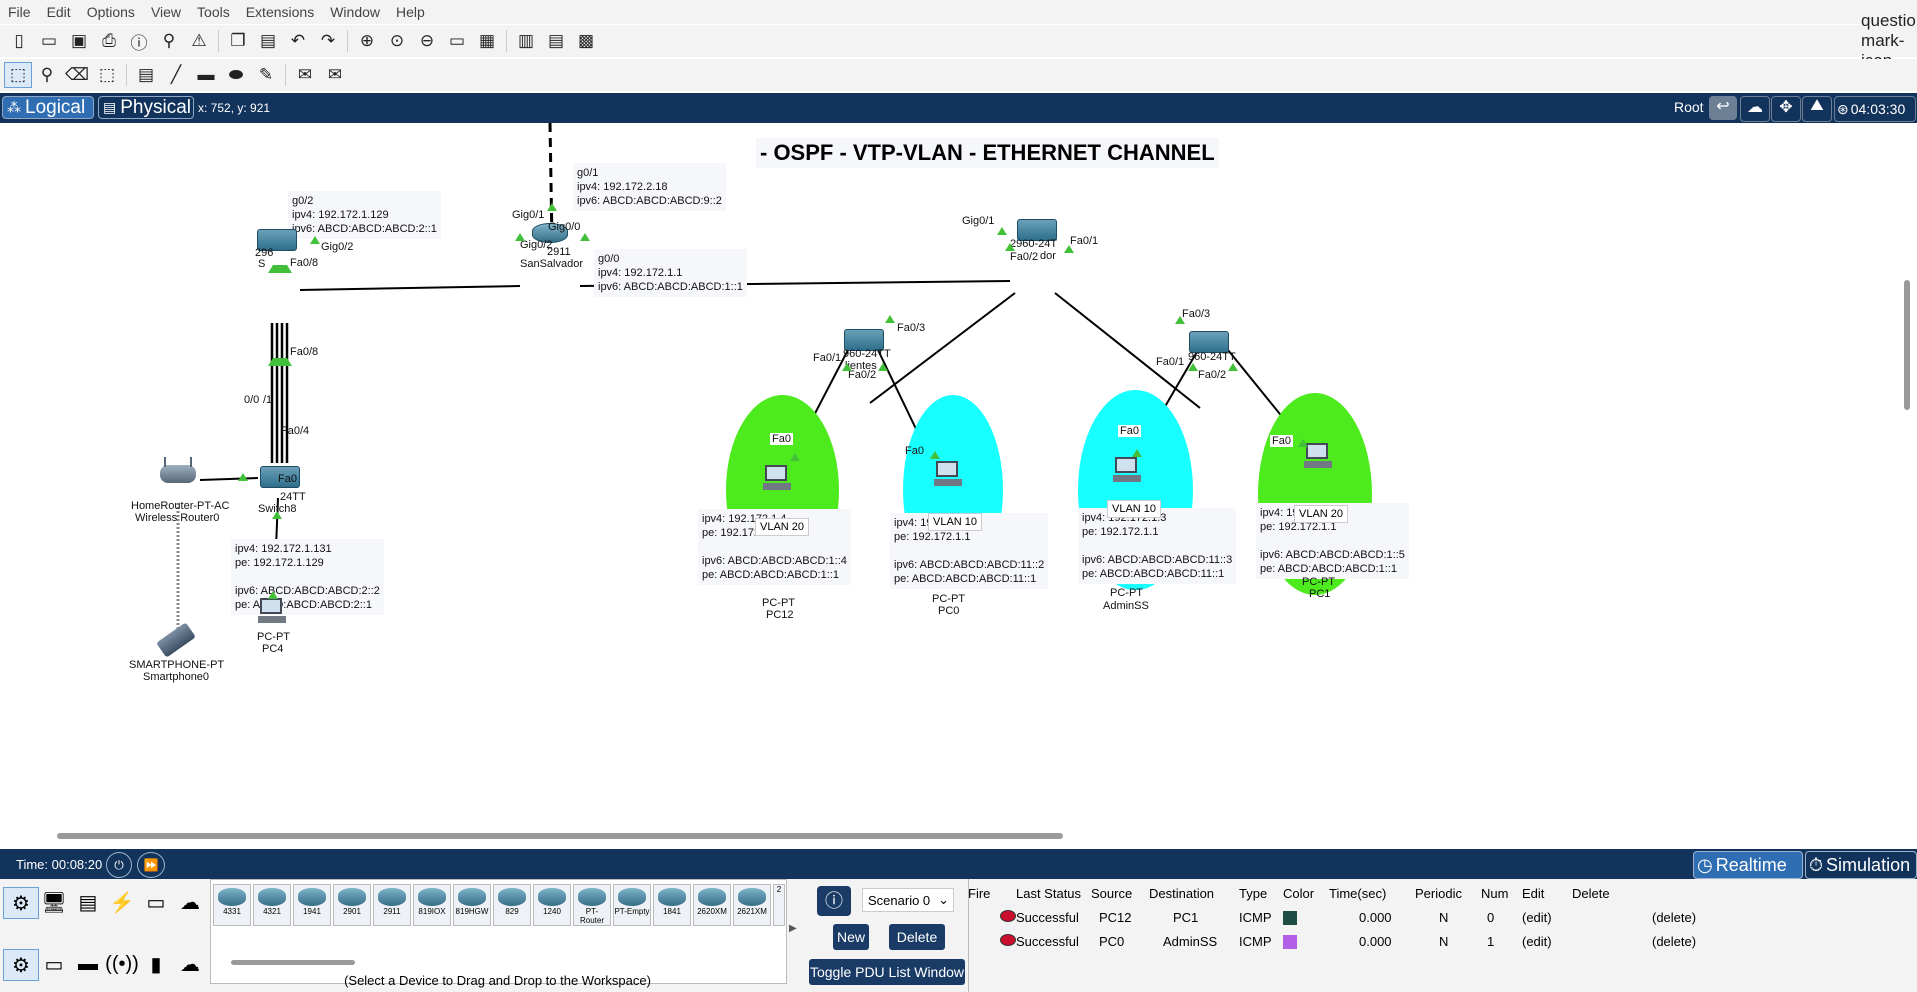 Image resolution: width=1917 pixels, height=992 pixels. Describe the element at coordinates (410, 12) in the screenshot. I see `menu-help: Help` at that location.